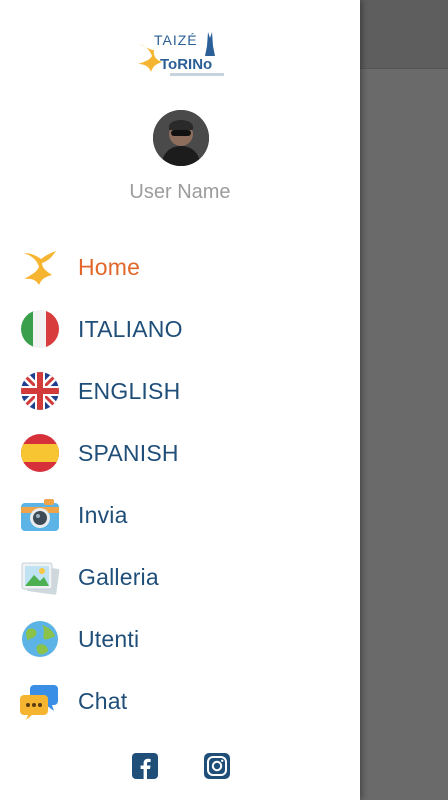 Image resolution: width=448 pixels, height=800 pixels. What do you see at coordinates (180, 267) in the screenshot?
I see `menu-item-home: Home` at bounding box center [180, 267].